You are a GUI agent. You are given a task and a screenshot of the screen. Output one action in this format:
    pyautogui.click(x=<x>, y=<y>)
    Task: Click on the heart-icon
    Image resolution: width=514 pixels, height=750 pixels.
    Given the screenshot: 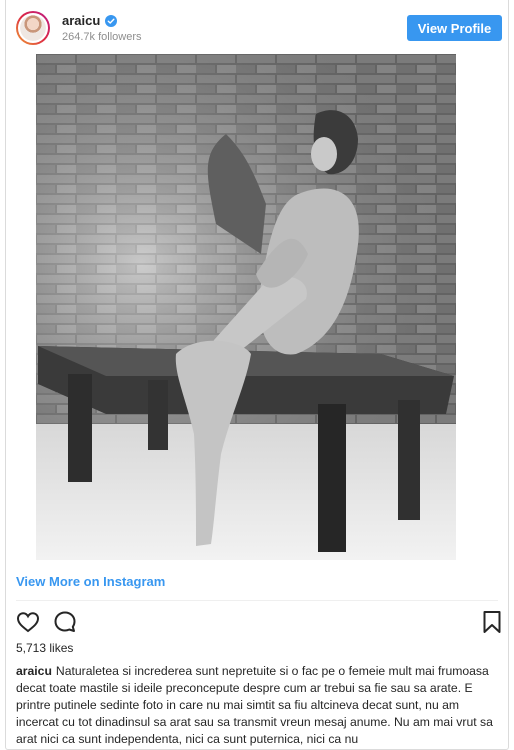 What is the action you would take?
    pyautogui.click(x=28, y=622)
    